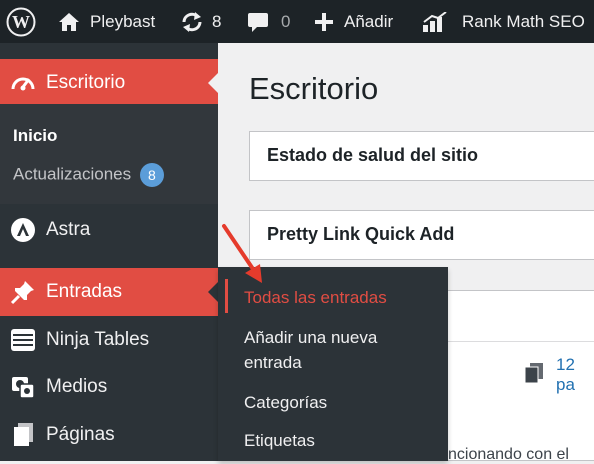  What do you see at coordinates (523, 21) in the screenshot?
I see `rank-math-label: Rank Math SEO` at bounding box center [523, 21].